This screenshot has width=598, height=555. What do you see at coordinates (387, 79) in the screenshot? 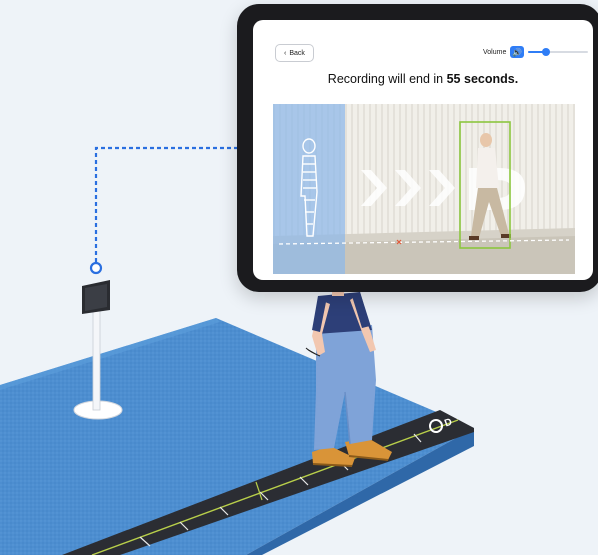
I see `recording-message-prefix: Recording will end in` at bounding box center [387, 79].